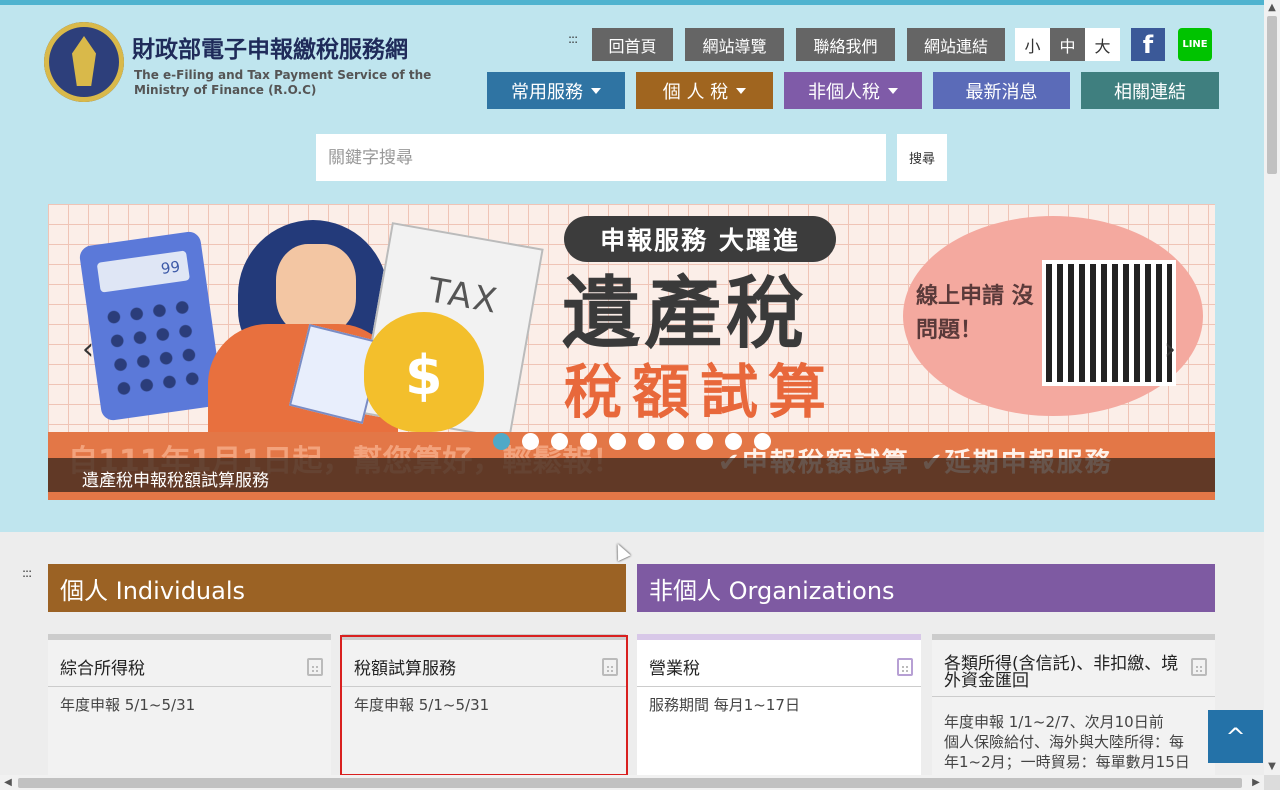 This screenshot has width=1280, height=790. I want to click on nav-common-services: 常用服務, so click(556, 90).